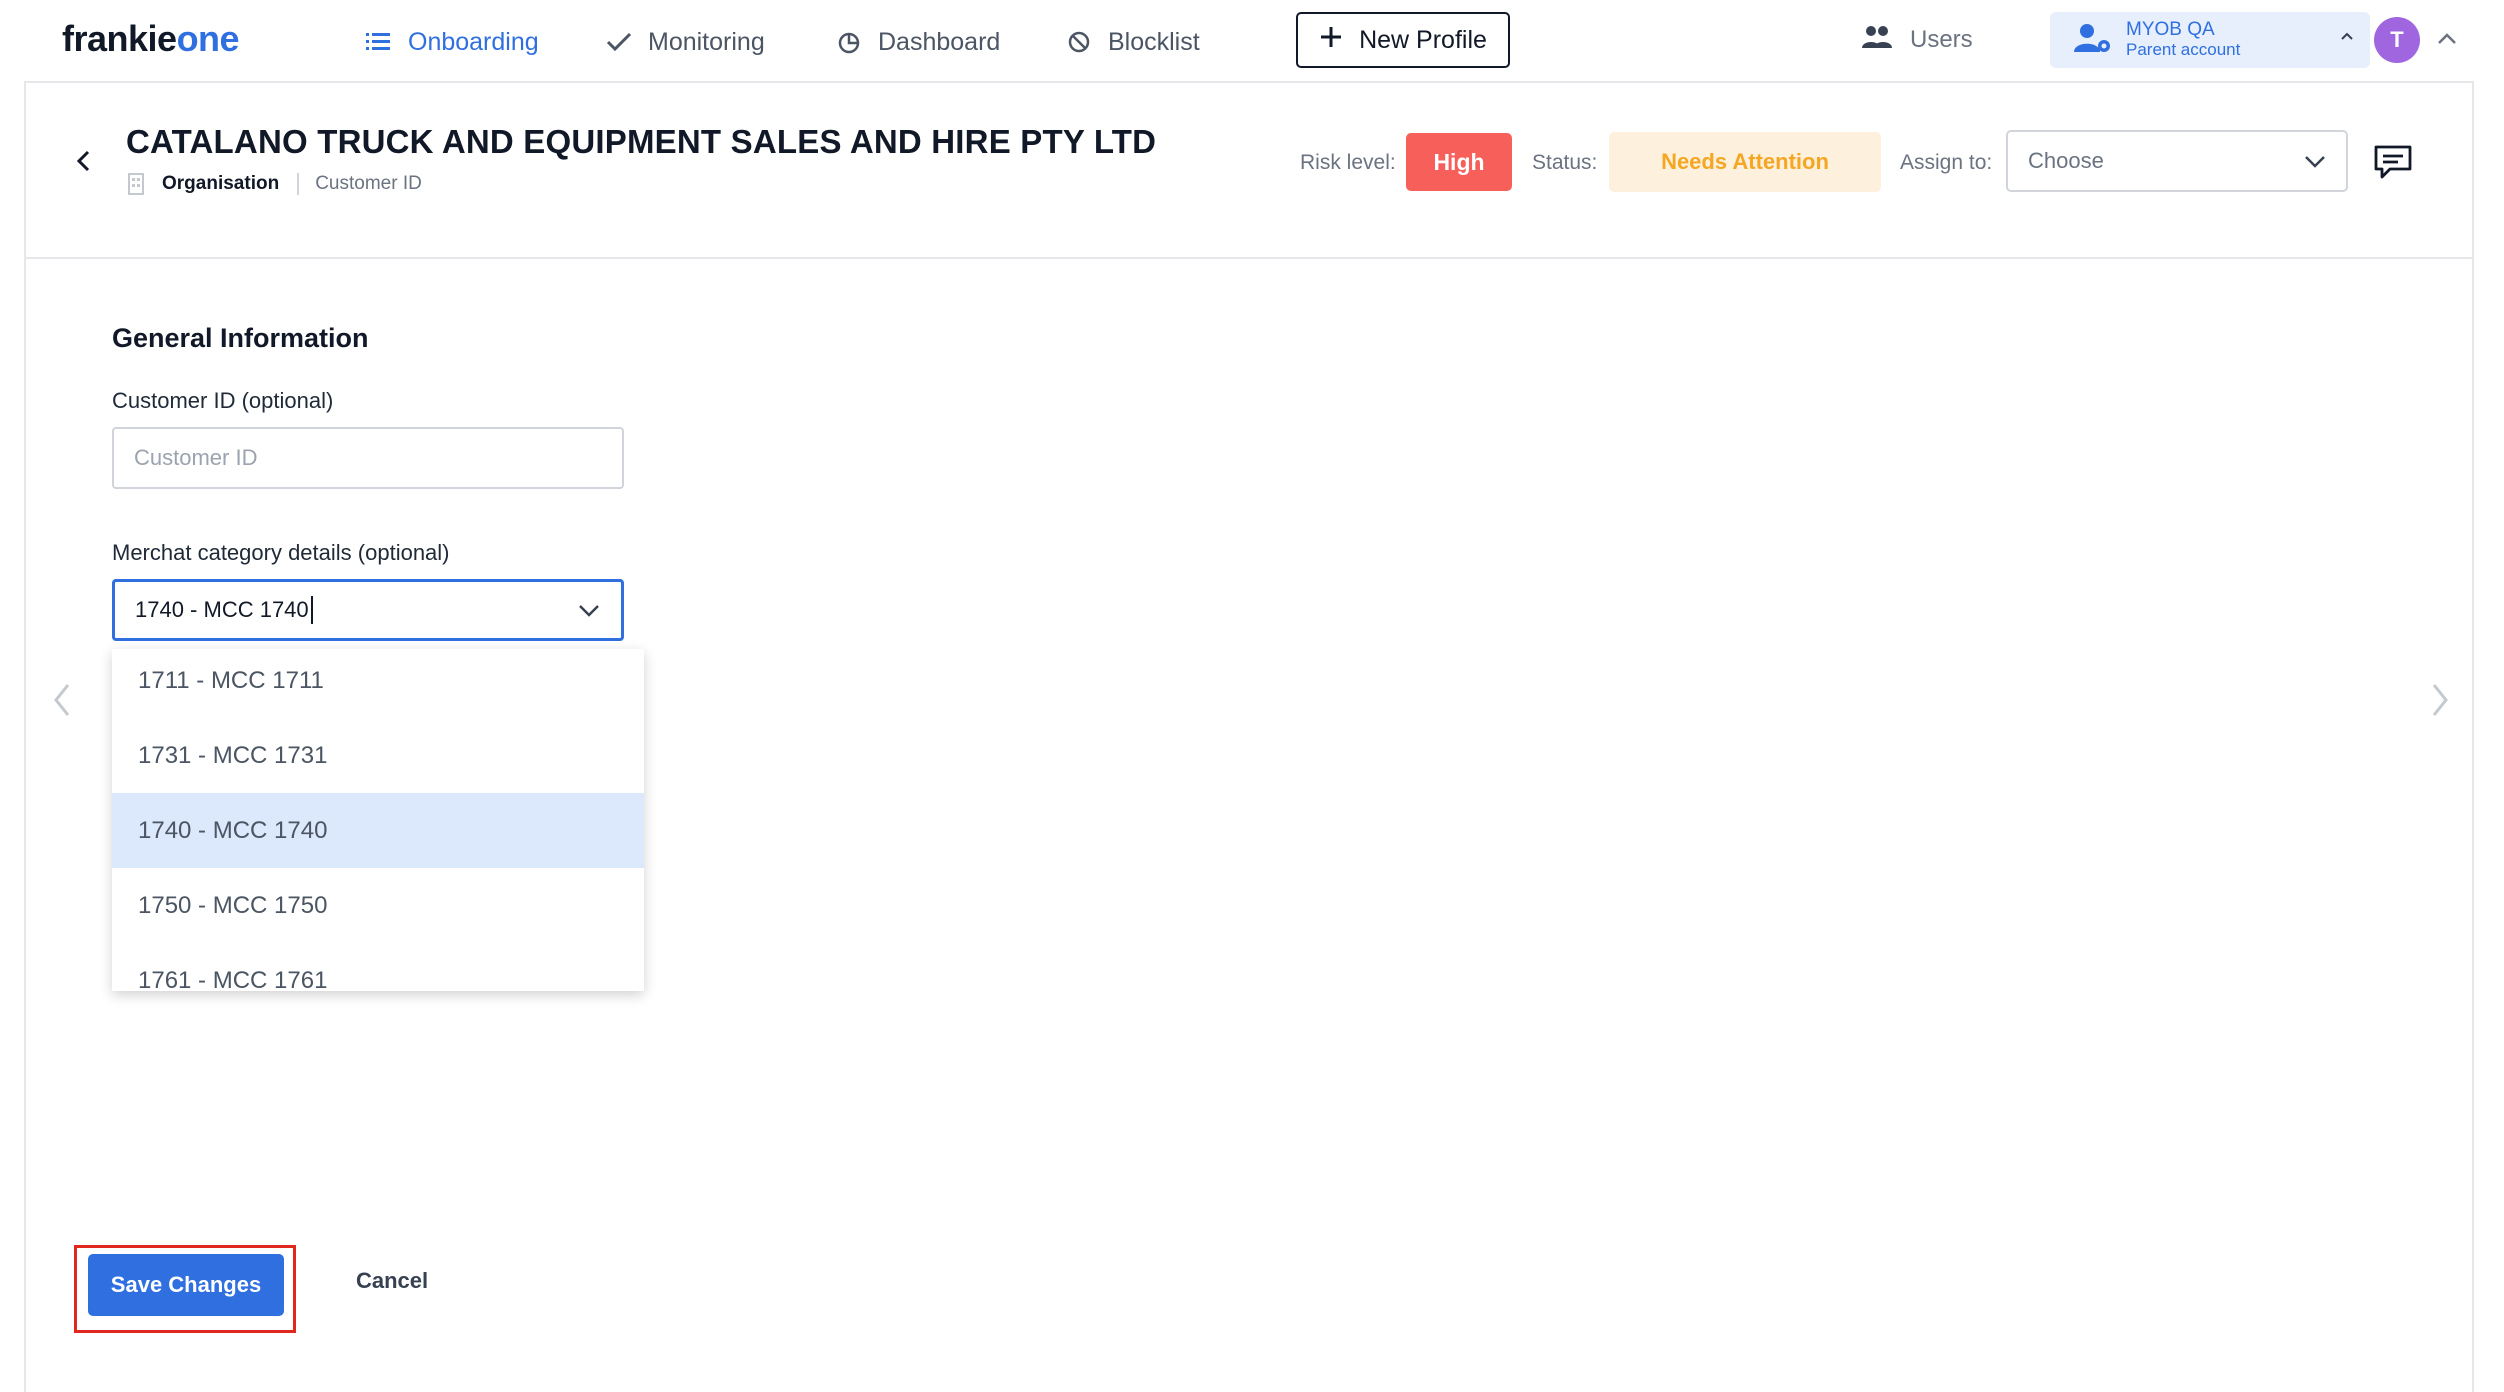 This screenshot has height=1392, width=2504. I want to click on text-cursor, so click(311, 610).